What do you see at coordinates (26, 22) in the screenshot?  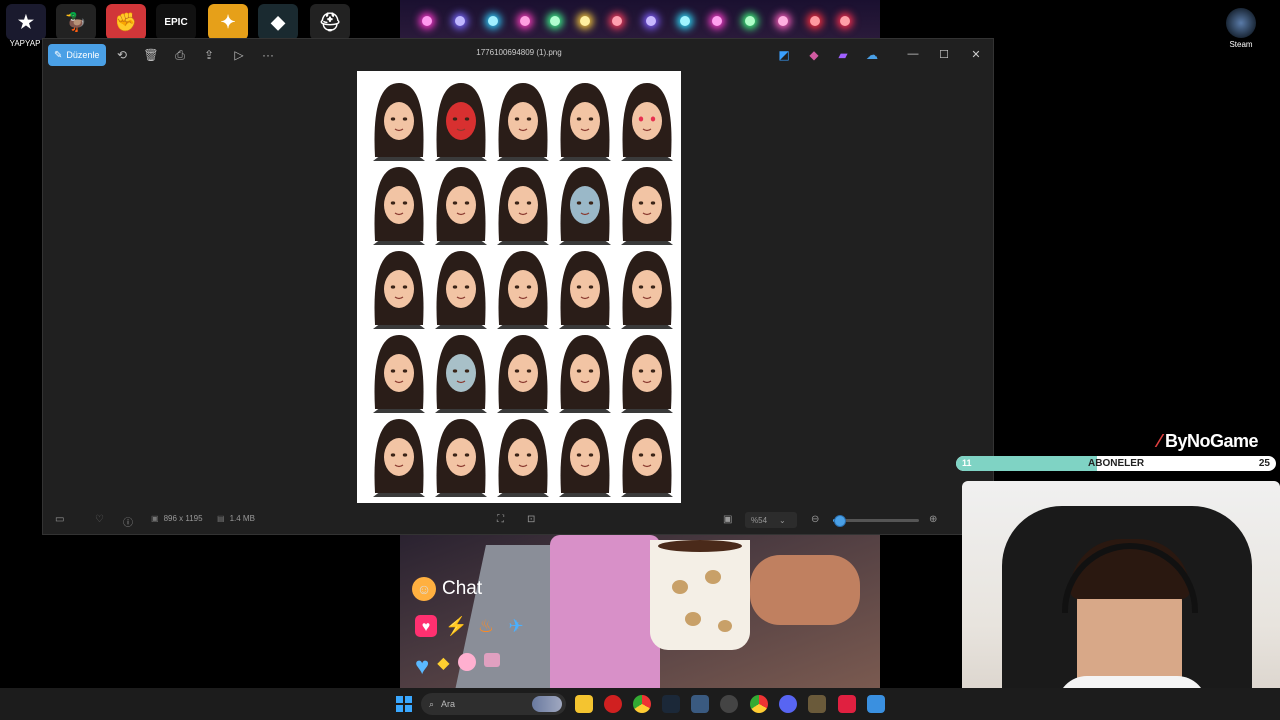 I see `desktop-icon-yapyap: ★` at bounding box center [26, 22].